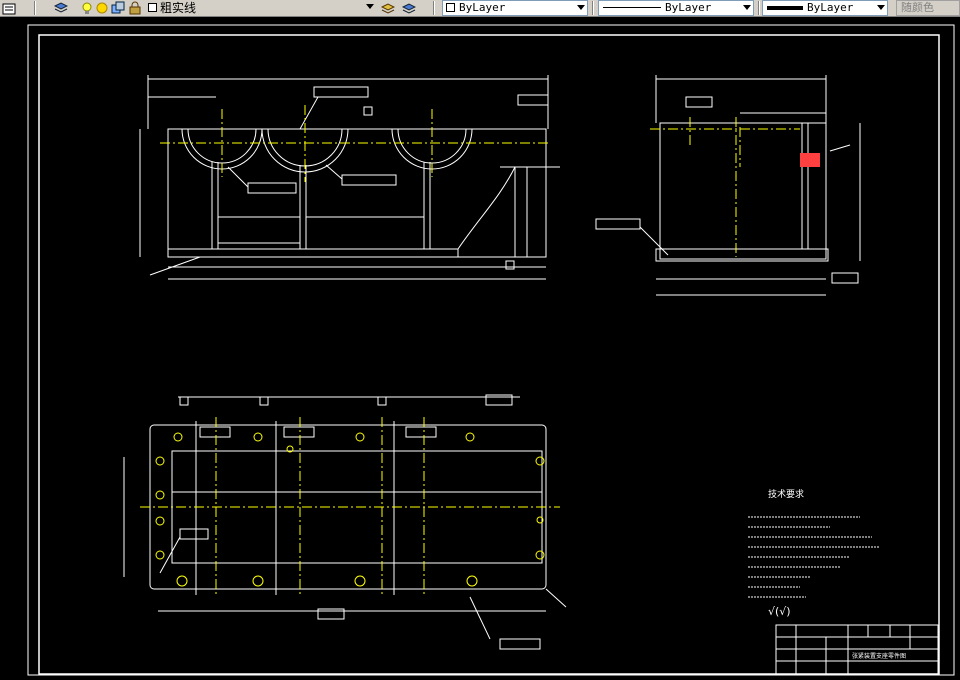  I want to click on lineweight-preview-line, so click(785, 8).